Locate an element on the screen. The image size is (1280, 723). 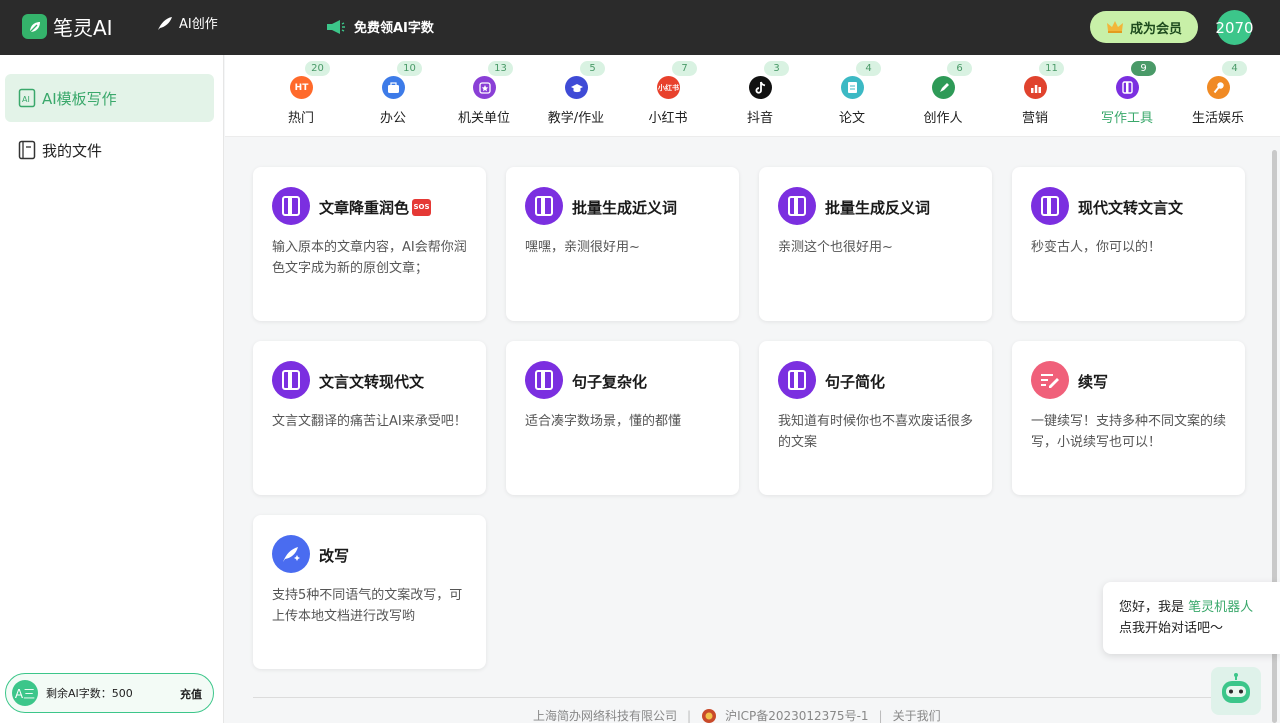
remaining-quota: A三 剩余AI字数：500 充值 is located at coordinates (109, 693).